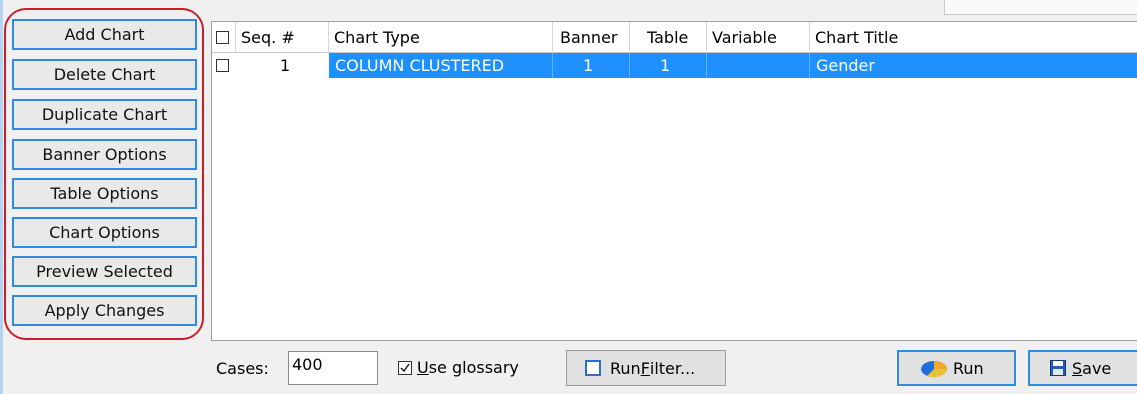 The width and height of the screenshot is (1137, 394). Describe the element at coordinates (104, 310) in the screenshot. I see `apply-changes-button: Apply Changes` at that location.